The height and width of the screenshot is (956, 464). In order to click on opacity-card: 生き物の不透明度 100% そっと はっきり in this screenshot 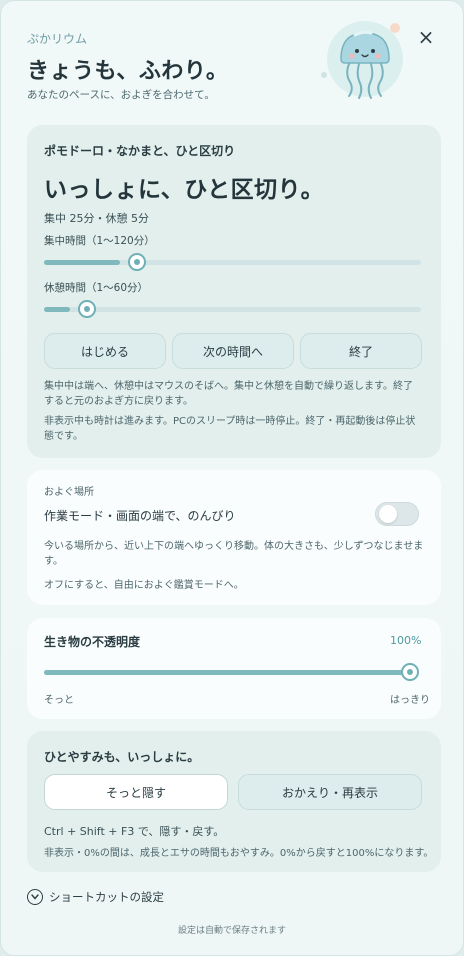, I will do `click(234, 668)`.